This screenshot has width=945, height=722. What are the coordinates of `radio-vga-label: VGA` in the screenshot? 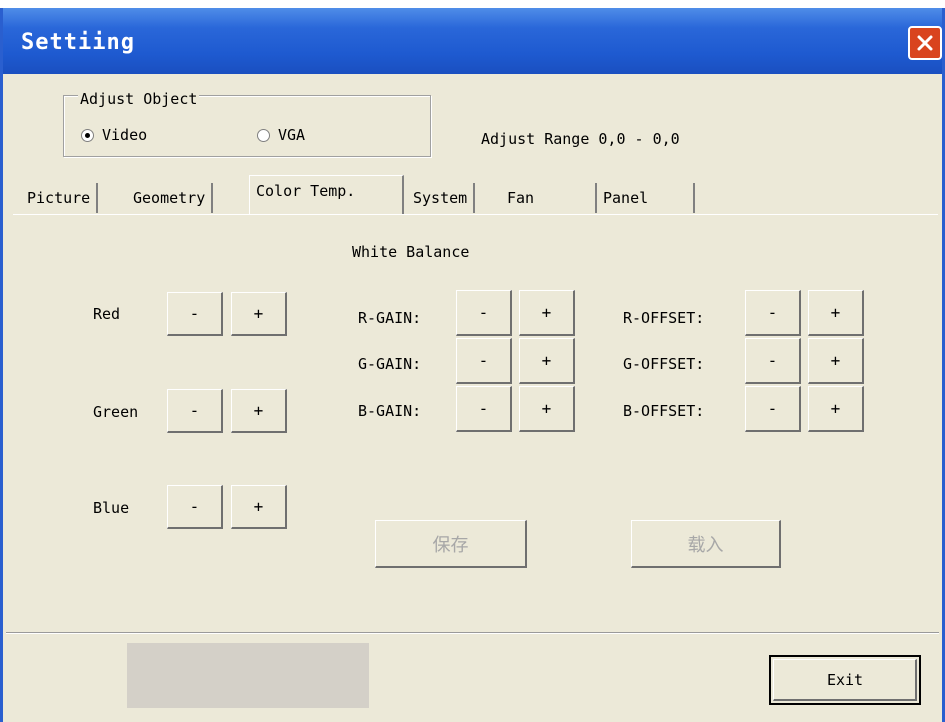 It's located at (292, 135).